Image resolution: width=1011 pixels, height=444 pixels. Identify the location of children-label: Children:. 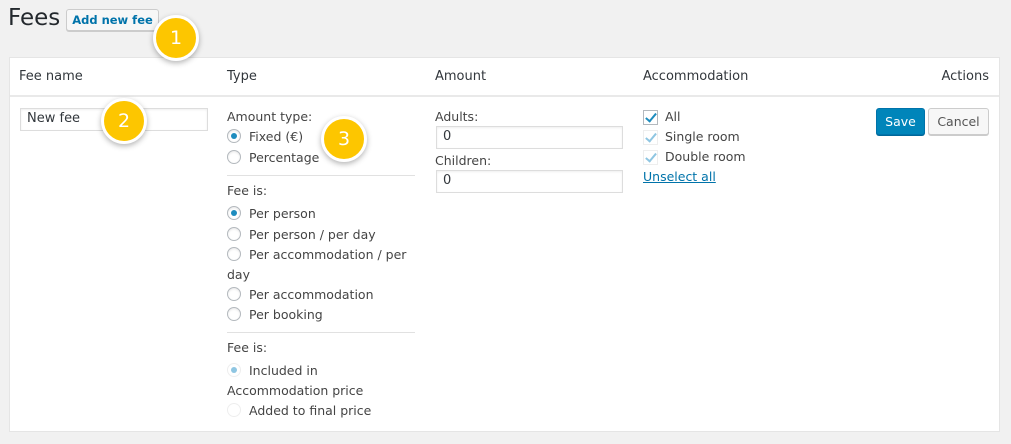
(463, 160).